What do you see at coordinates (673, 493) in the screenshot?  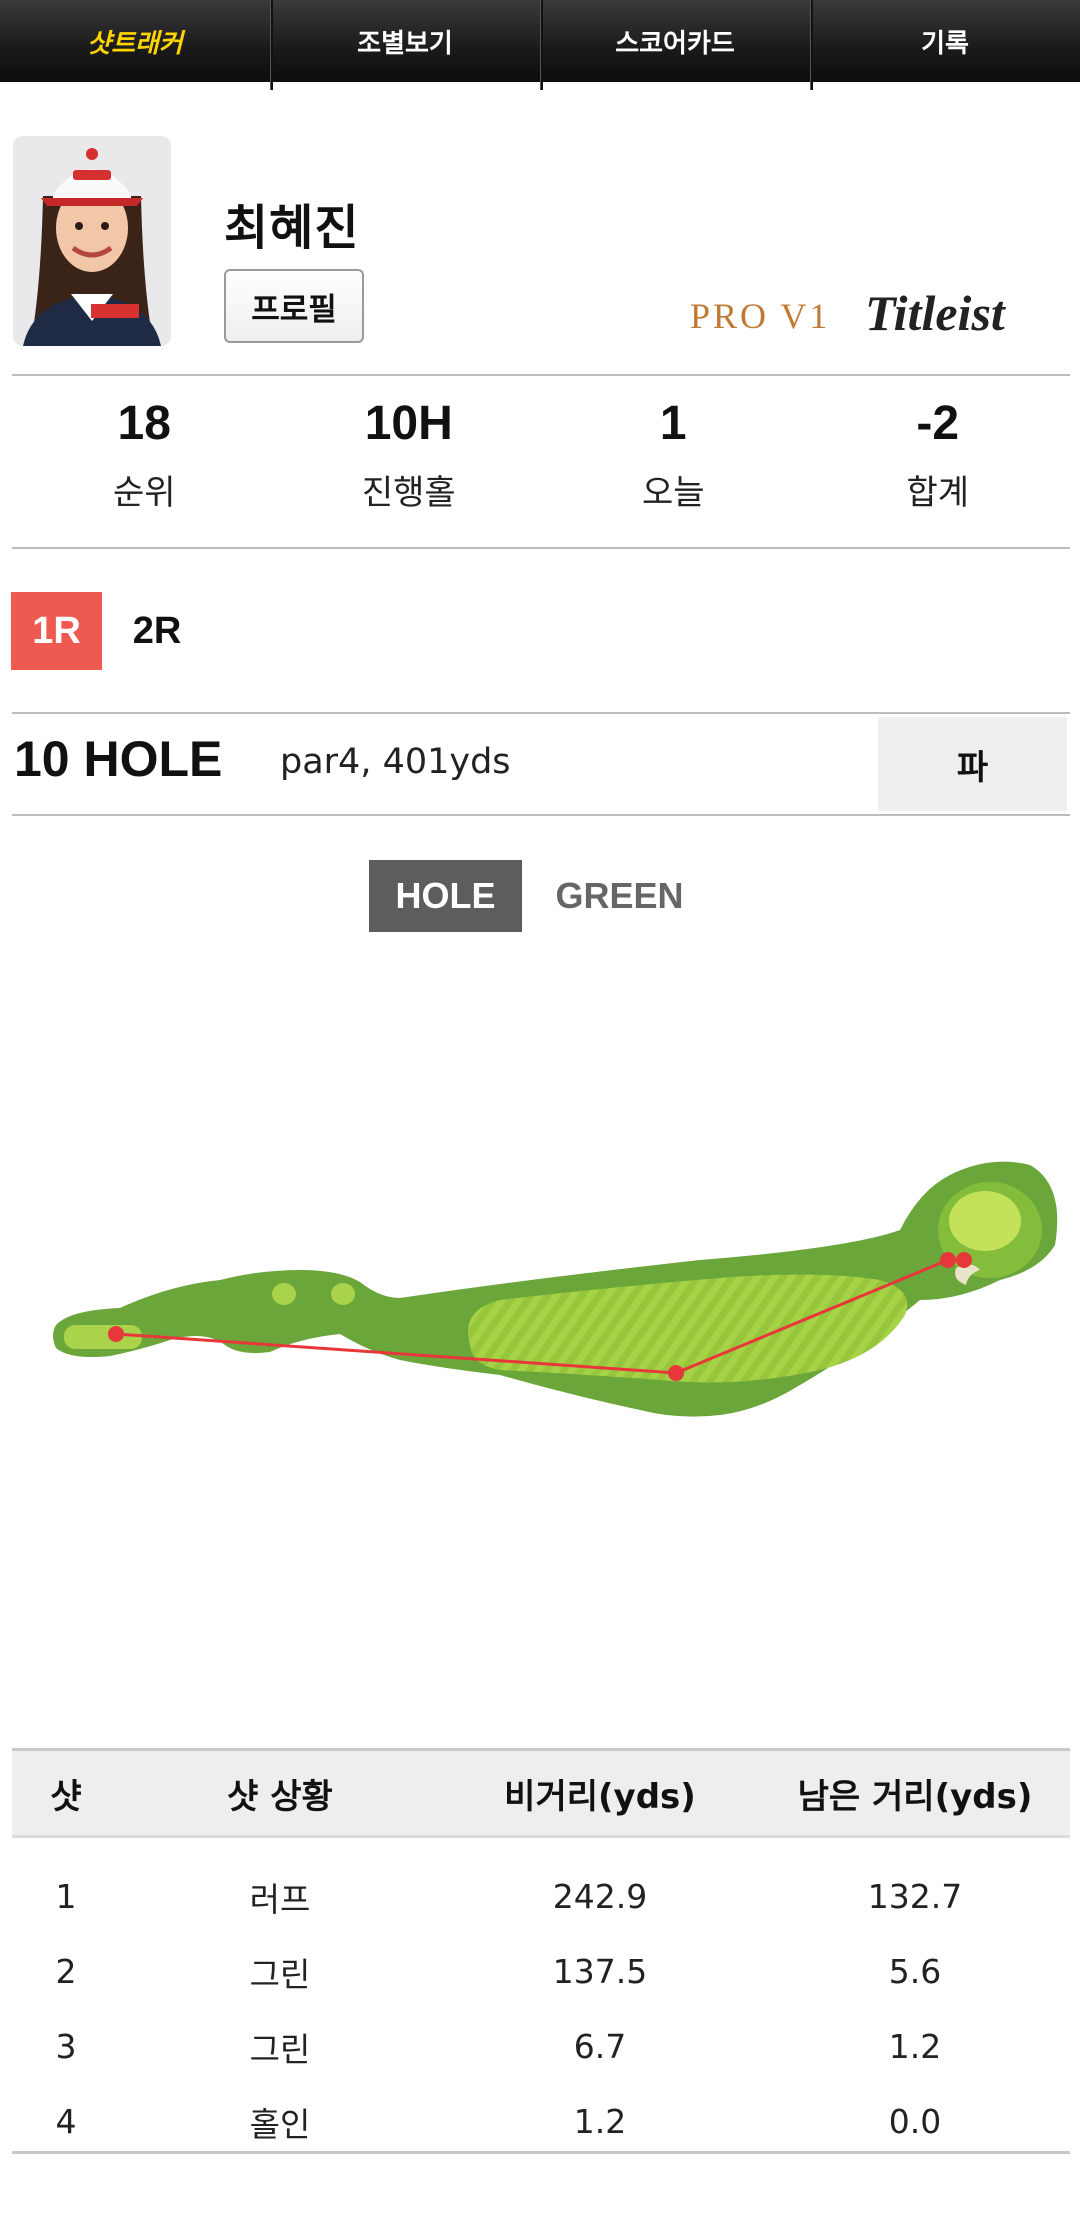 I see `stat-label: 오늘` at bounding box center [673, 493].